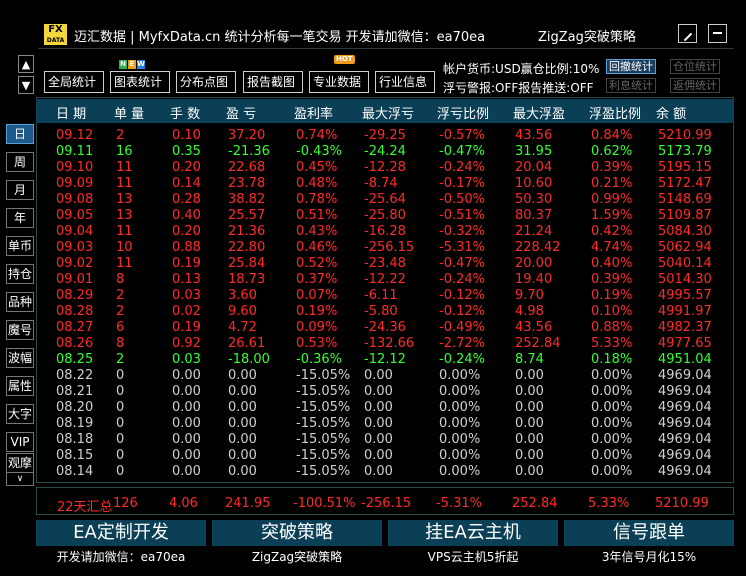 This screenshot has width=746, height=576. I want to click on table-cell: 5173.79, so click(685, 151).